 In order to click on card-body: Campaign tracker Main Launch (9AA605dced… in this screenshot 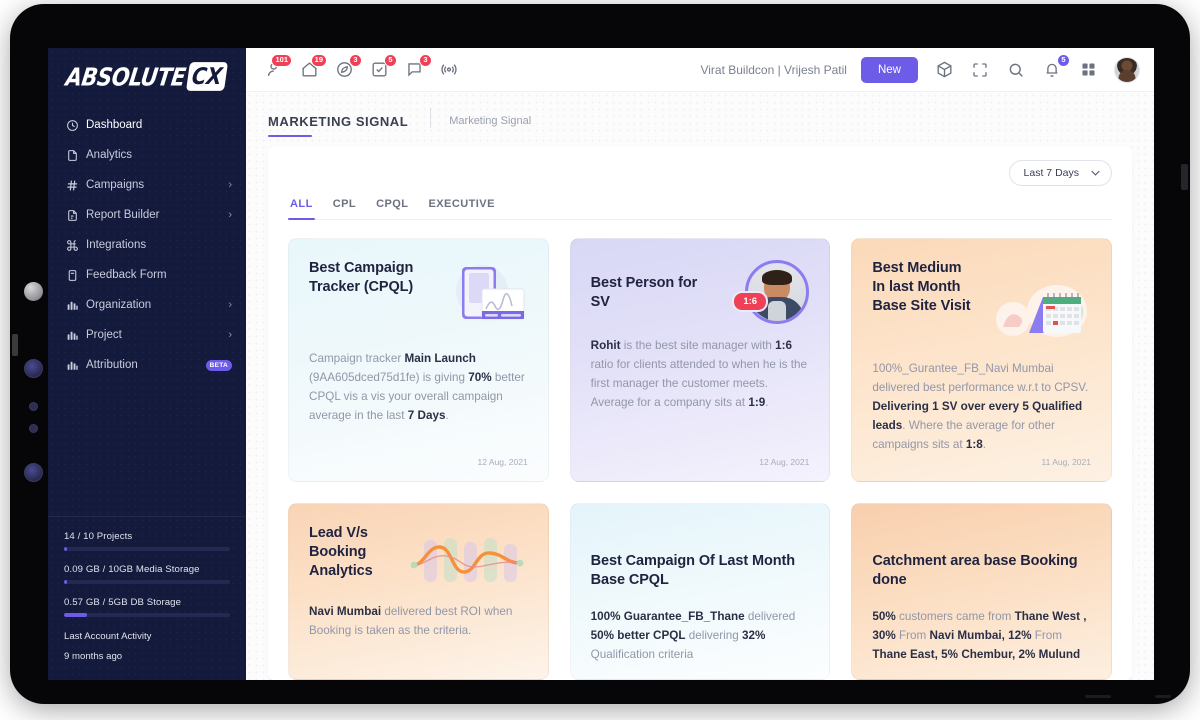, I will do `click(418, 388)`.